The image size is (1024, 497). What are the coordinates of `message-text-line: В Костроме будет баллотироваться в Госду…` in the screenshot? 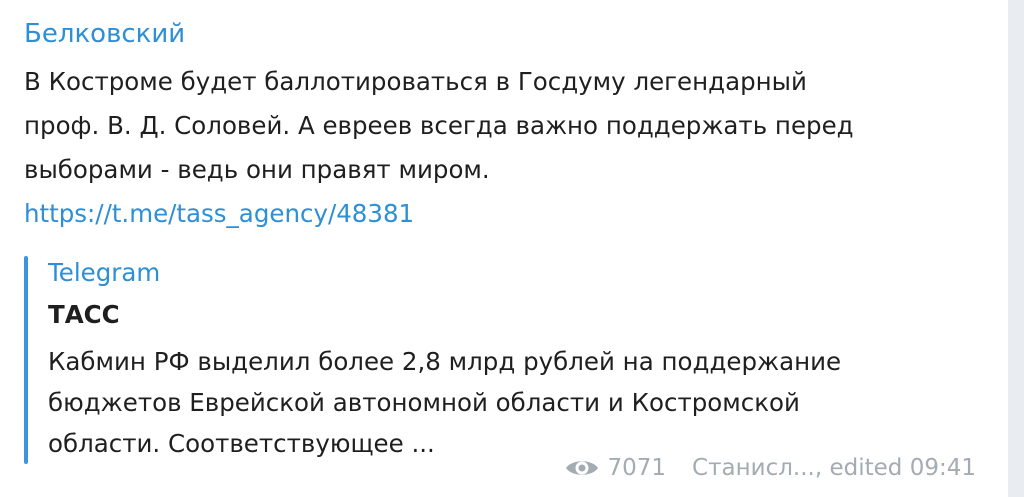 It's located at (415, 81).